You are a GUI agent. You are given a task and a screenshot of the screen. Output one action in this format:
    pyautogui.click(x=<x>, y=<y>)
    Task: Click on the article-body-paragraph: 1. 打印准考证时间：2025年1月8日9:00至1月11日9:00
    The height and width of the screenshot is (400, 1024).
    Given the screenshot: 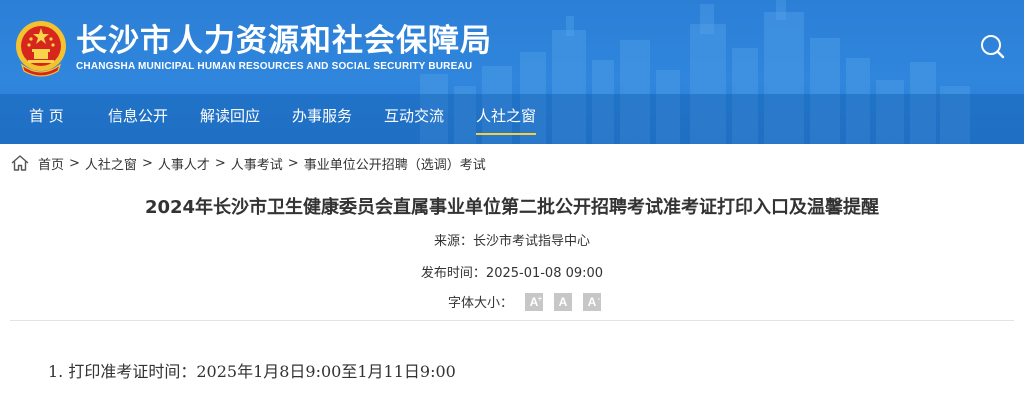 What is the action you would take?
    pyautogui.click(x=252, y=371)
    